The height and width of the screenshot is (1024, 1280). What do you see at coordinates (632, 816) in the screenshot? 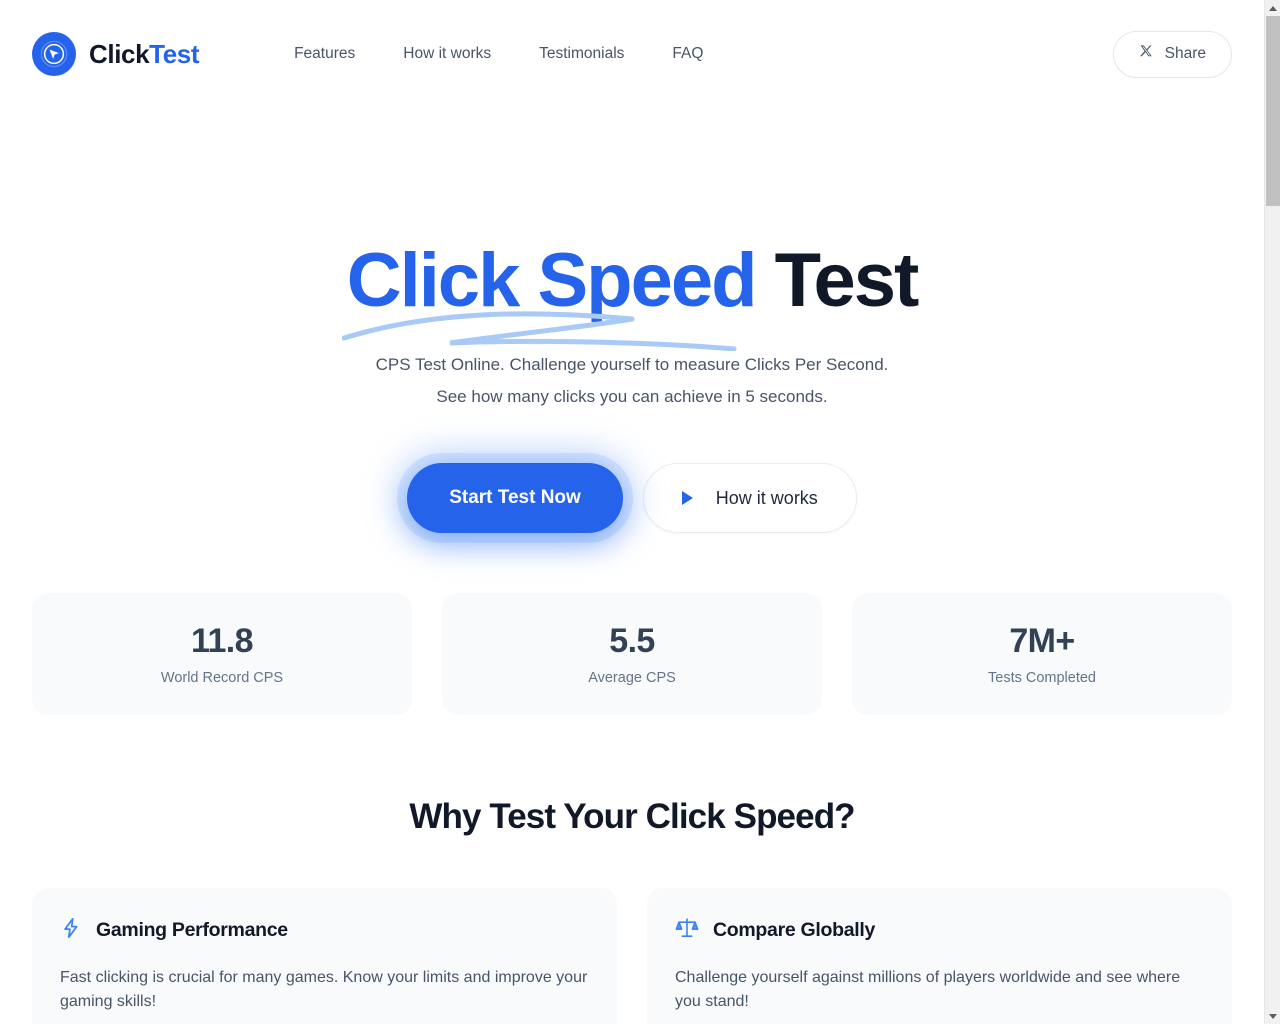
I see `why-section-title: Why Test Your Click Speed?` at bounding box center [632, 816].